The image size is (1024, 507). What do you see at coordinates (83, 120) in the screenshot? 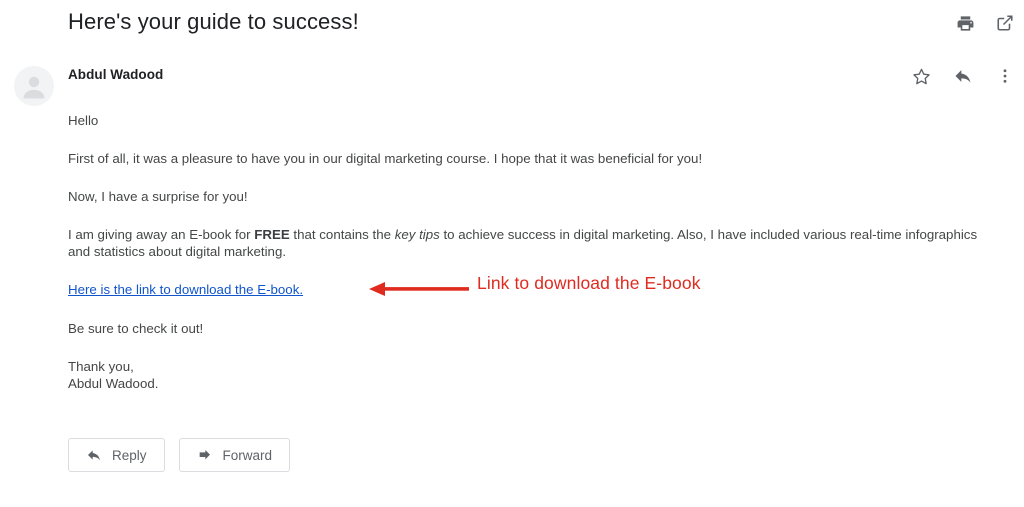
I see `body-greeting: Hello` at bounding box center [83, 120].